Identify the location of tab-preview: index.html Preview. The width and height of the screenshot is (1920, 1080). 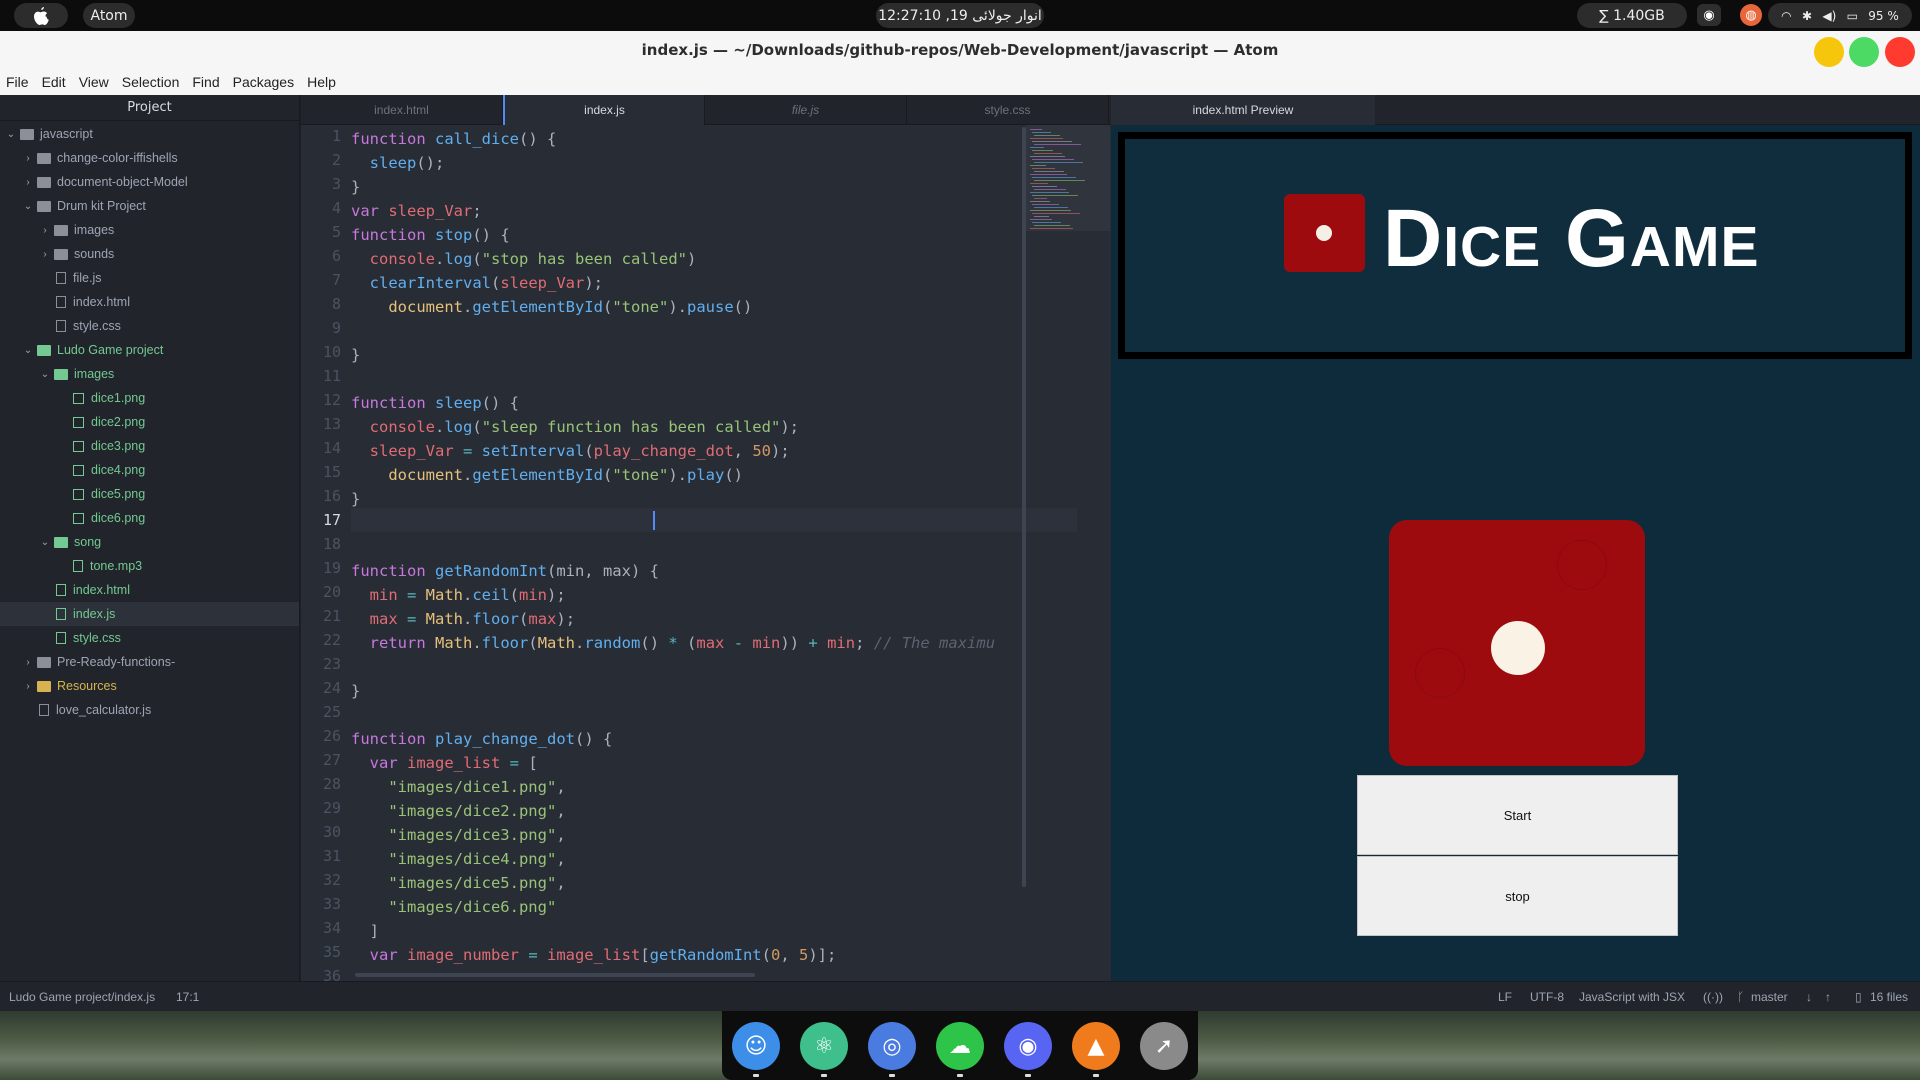
(1243, 110).